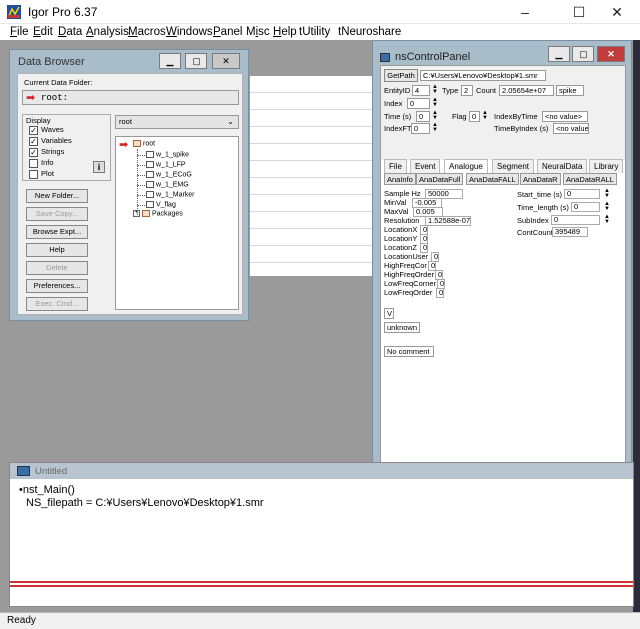 This screenshot has width=640, height=629. What do you see at coordinates (483, 75) in the screenshot?
I see `path-field: C:¥Users¥Lenovo¥Desktop¥1.smr` at bounding box center [483, 75].